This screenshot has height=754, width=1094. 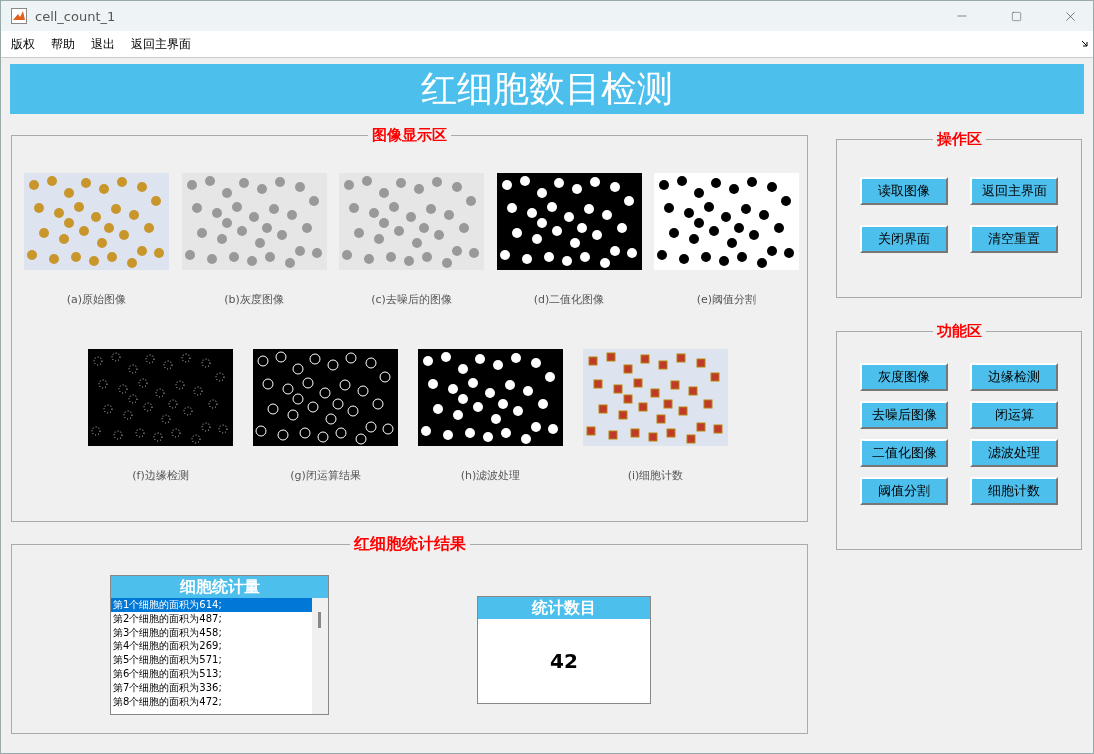 I want to click on action-button: 返回主界面, so click(x=1014, y=191).